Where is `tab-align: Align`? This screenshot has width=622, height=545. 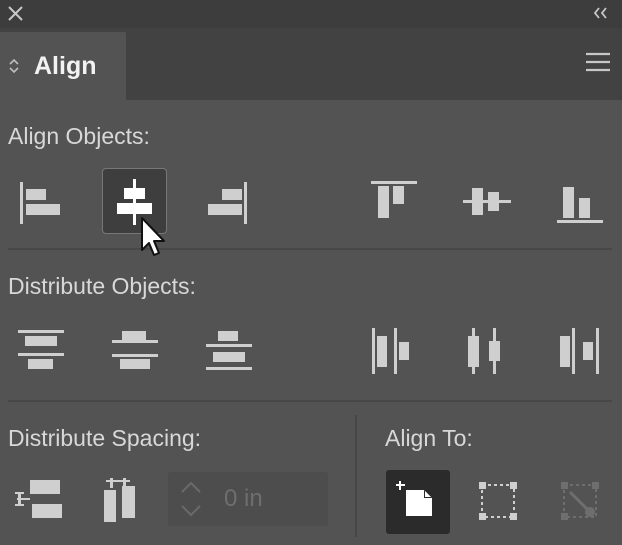
tab-align: Align is located at coordinates (63, 66).